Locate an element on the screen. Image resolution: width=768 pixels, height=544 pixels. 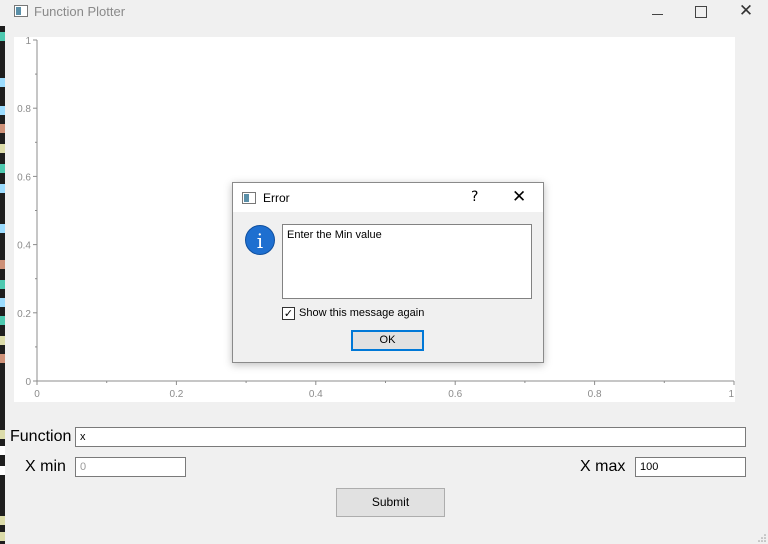
close-button: ✕ is located at coordinates (746, 12).